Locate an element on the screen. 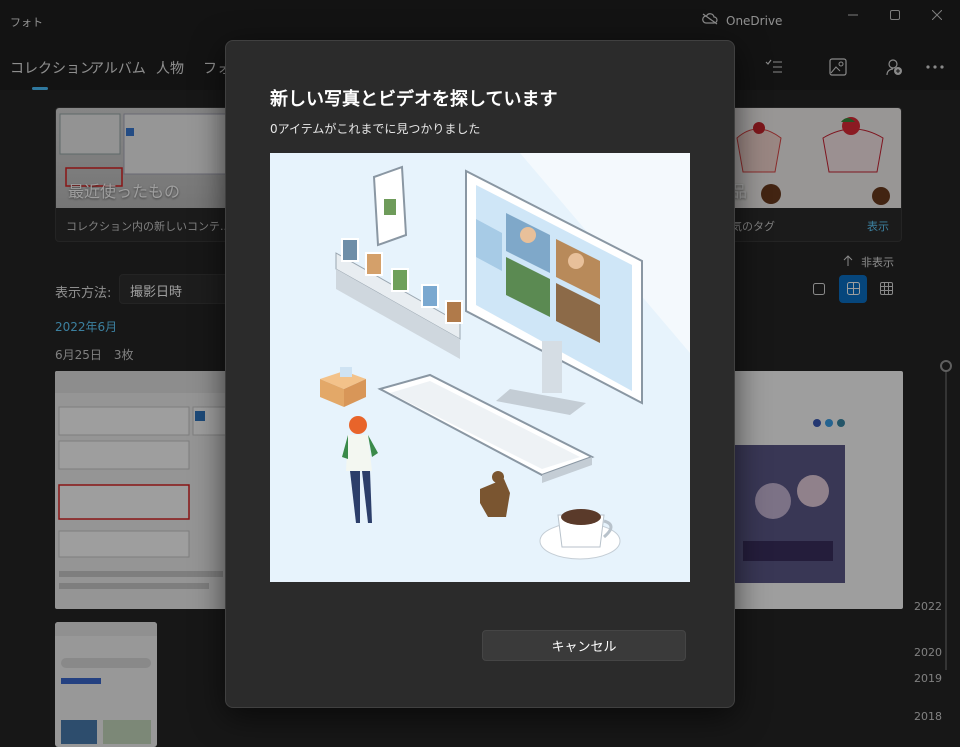  dialog-title: 新しい写真とビデオを探しています is located at coordinates (414, 99).